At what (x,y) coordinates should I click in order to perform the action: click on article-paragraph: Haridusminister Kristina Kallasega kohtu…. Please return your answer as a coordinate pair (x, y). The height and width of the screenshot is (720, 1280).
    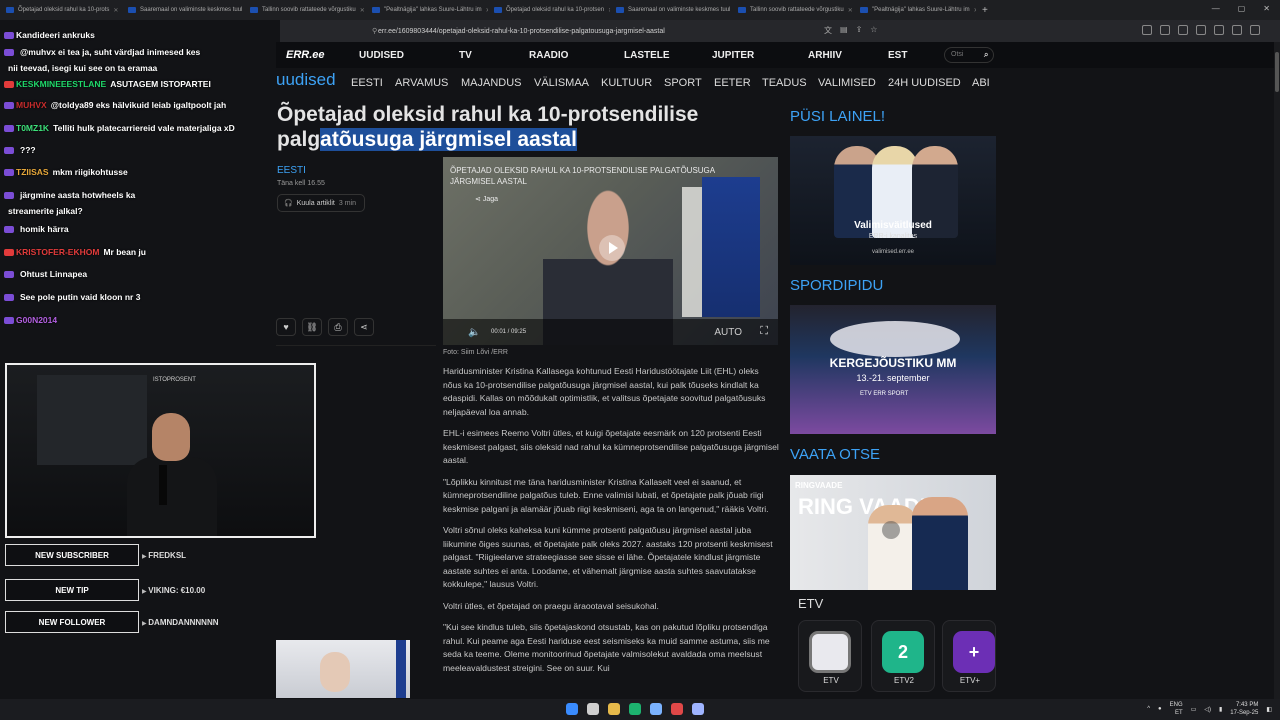
    Looking at the image, I should click on (604, 391).